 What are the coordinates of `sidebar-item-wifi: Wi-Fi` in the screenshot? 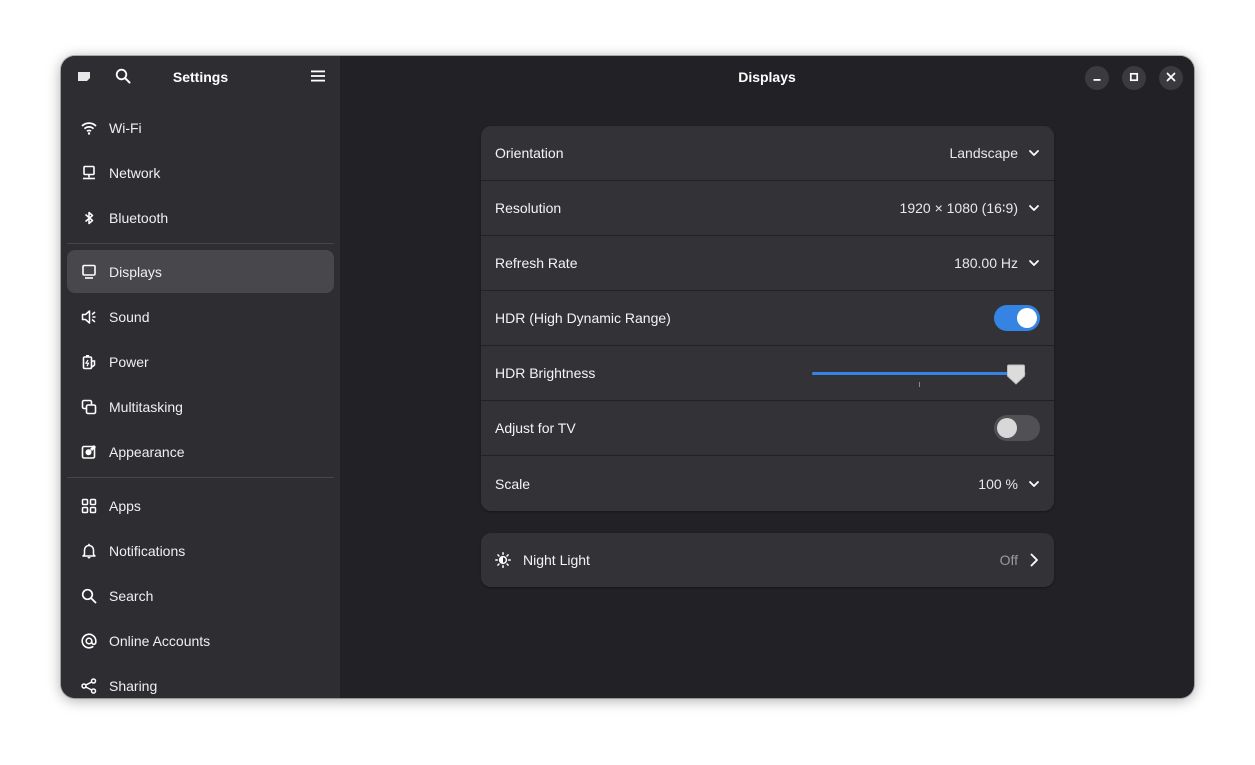 It's located at (200, 127).